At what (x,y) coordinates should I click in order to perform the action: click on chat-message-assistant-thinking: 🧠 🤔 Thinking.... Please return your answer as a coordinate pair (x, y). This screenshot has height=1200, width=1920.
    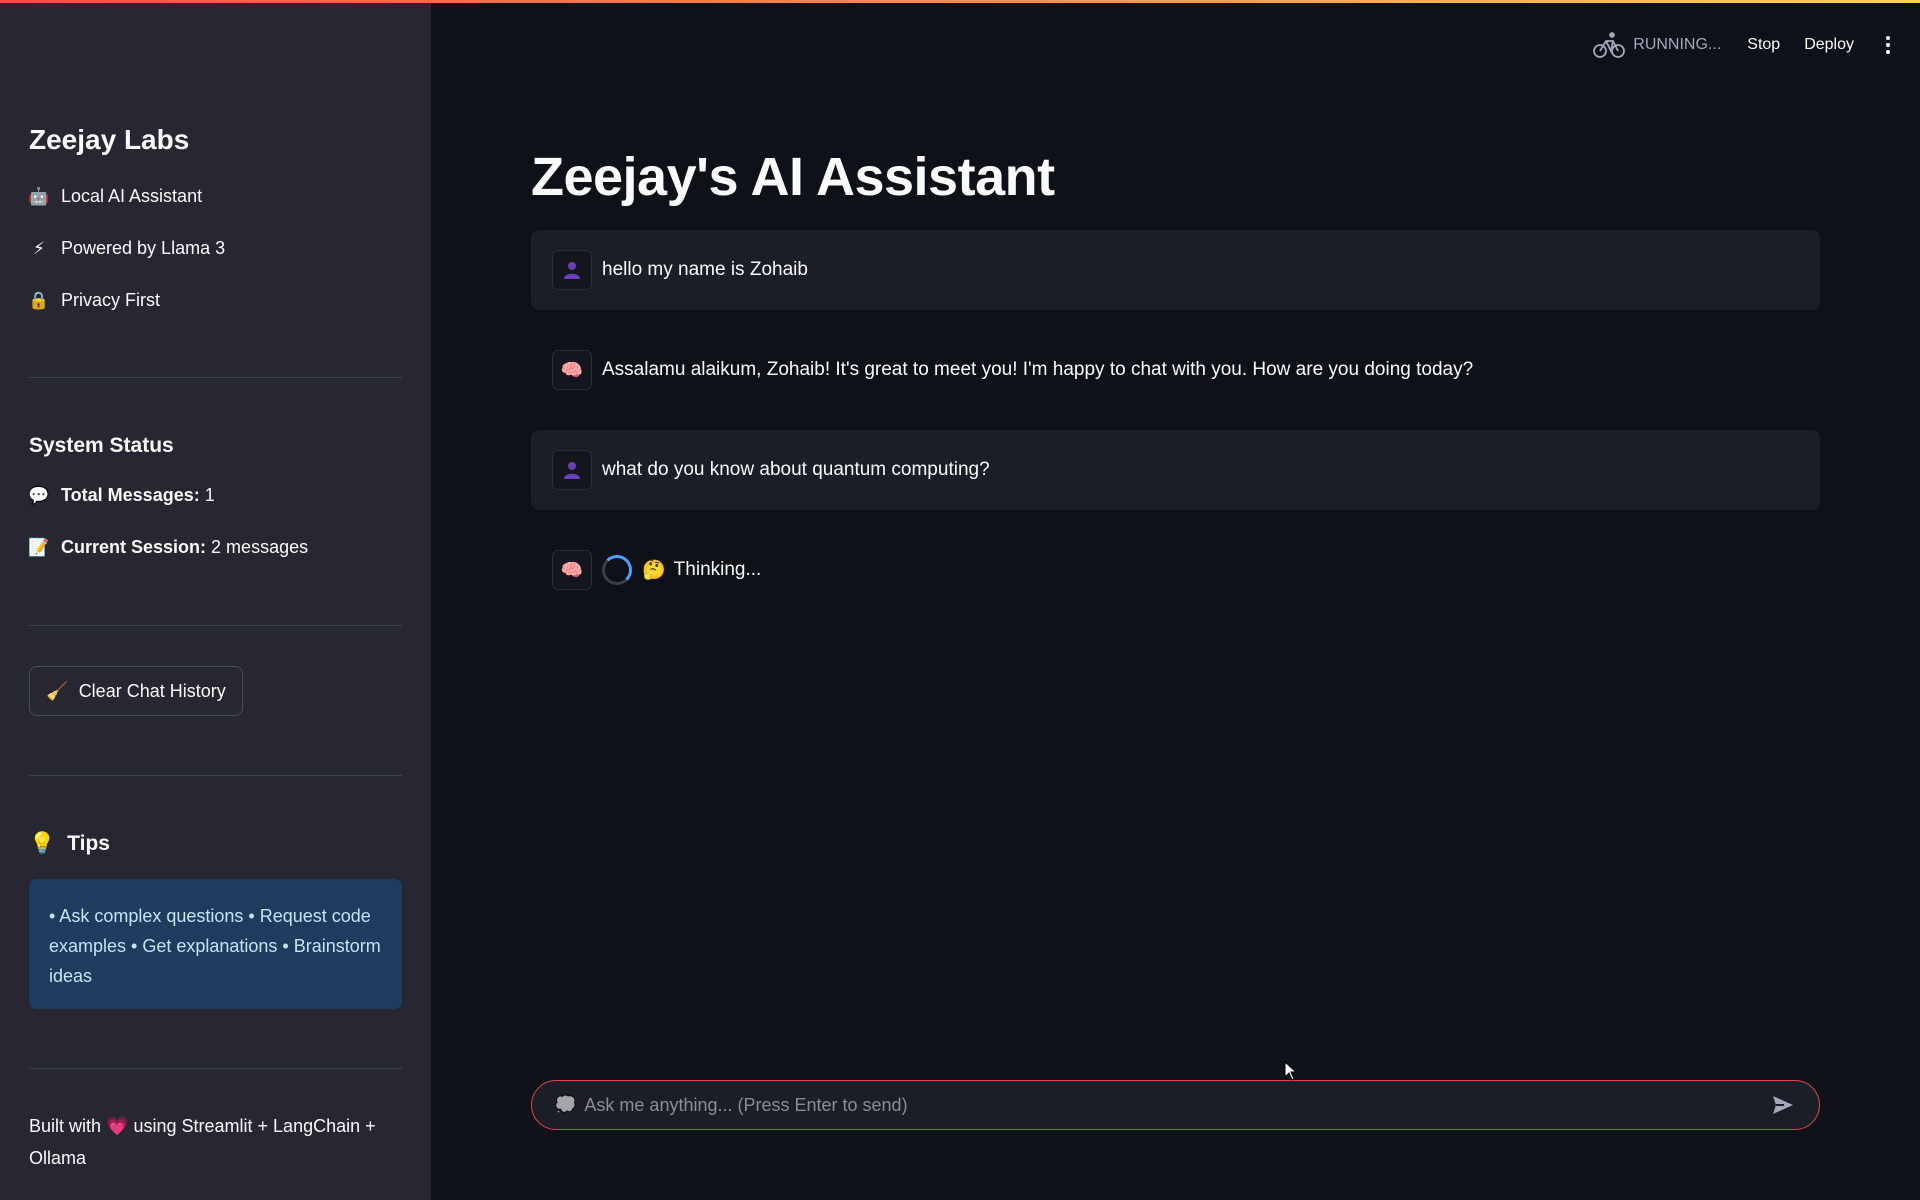
    Looking at the image, I should click on (1175, 570).